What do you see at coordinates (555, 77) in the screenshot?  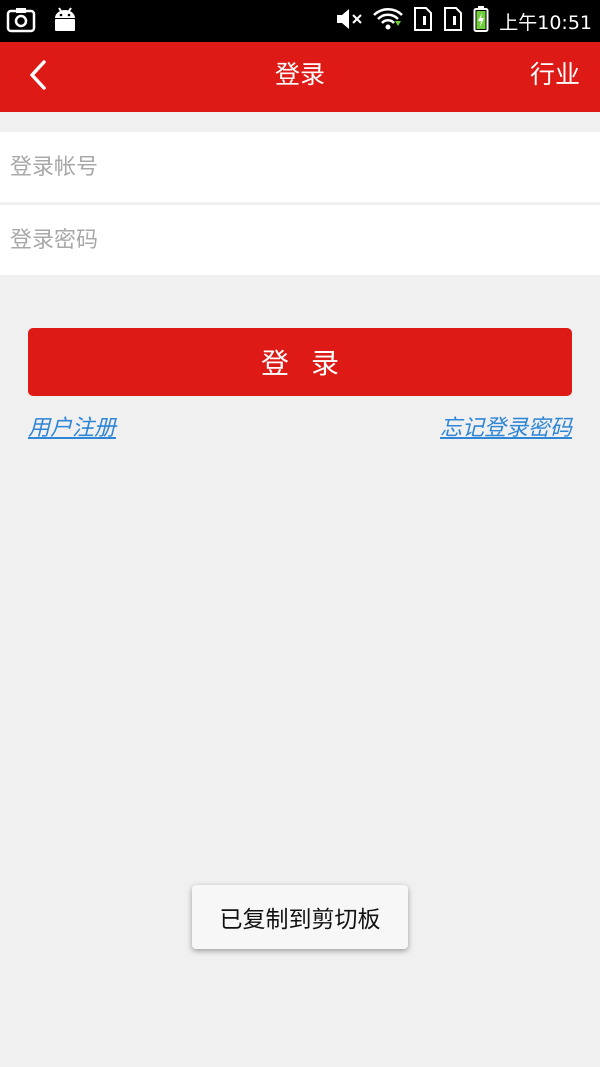 I see `industry-button: 行业` at bounding box center [555, 77].